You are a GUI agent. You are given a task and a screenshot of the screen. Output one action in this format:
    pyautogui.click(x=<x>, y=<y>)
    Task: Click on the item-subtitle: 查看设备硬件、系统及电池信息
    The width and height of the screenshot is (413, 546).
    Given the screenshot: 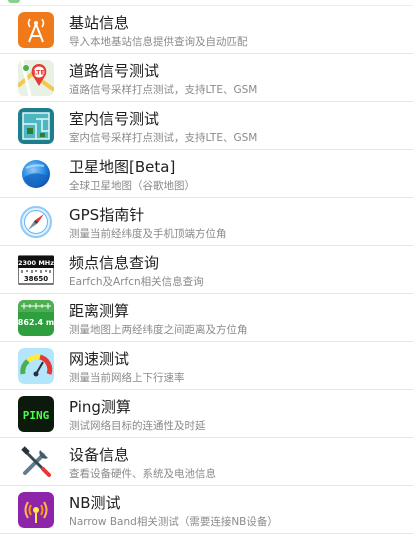 What is the action you would take?
    pyautogui.click(x=142, y=474)
    